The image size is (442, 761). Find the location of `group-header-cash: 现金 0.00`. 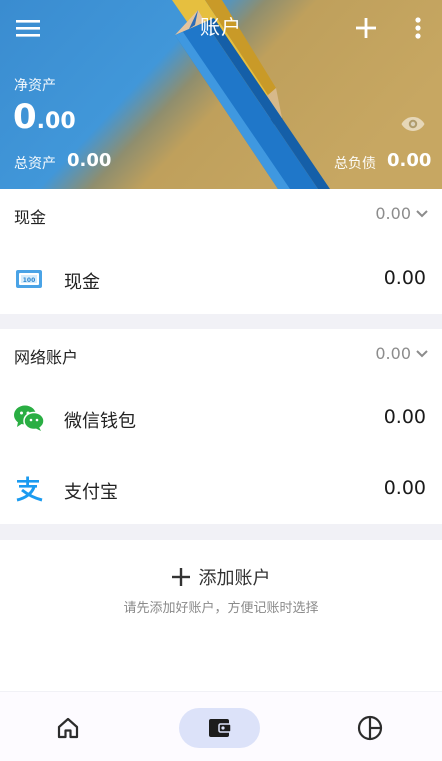

group-header-cash: 现金 0.00 is located at coordinates (221, 214).